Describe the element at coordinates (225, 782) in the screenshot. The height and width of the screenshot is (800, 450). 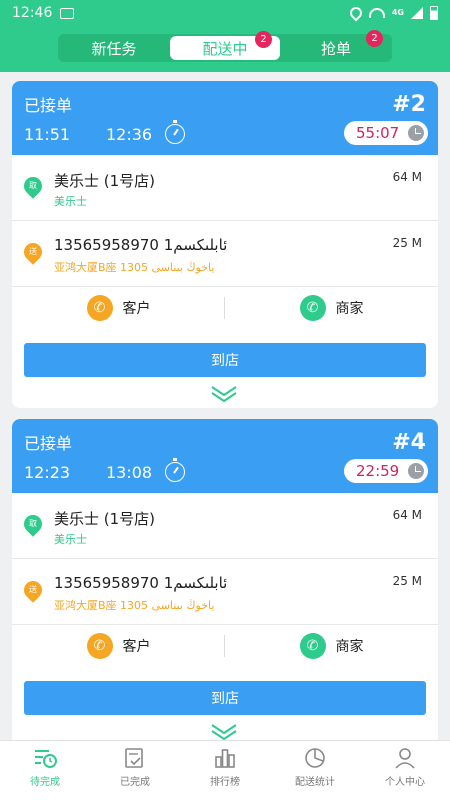
I see `tab-label: 排行榜` at that location.